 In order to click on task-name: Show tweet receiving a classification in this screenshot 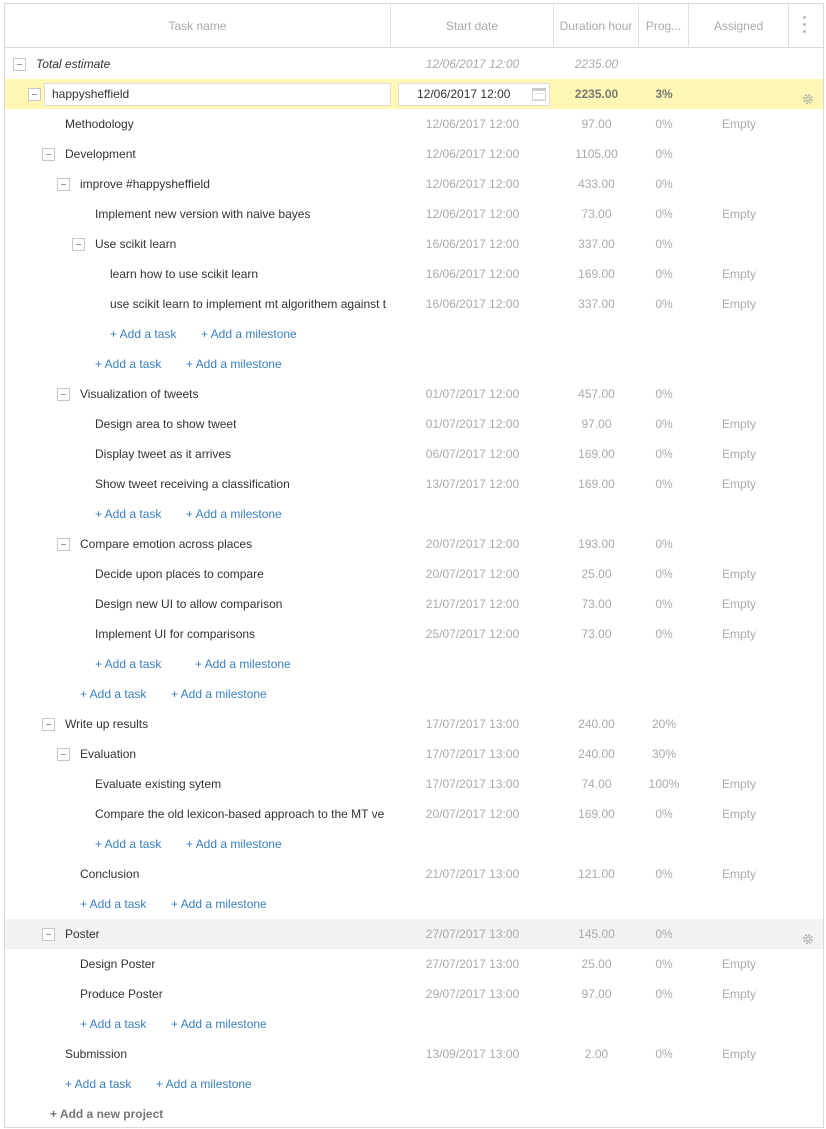, I will do `click(192, 484)`.